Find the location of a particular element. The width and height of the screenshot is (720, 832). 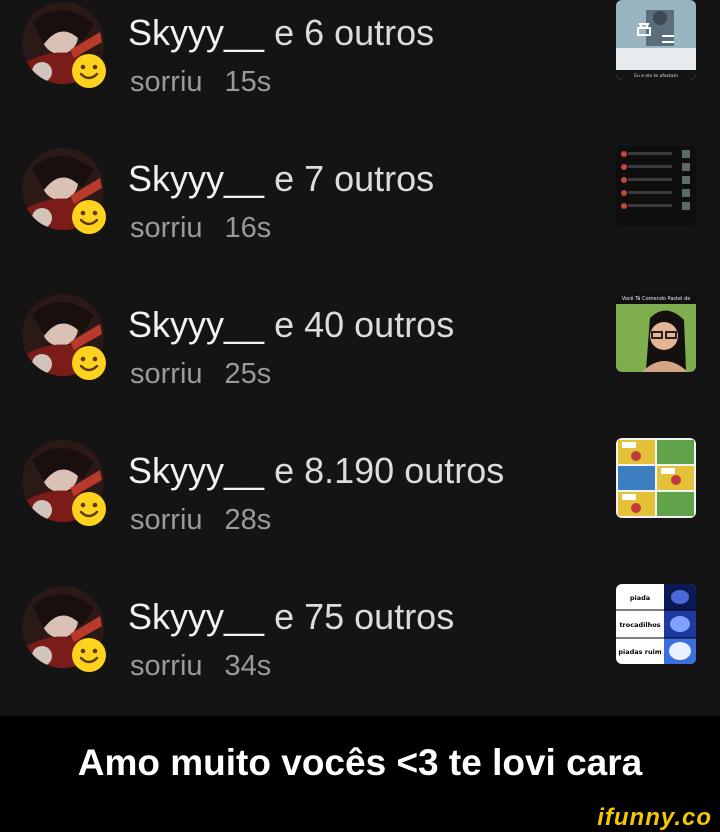

notification-subtitle: sorriu 28s is located at coordinates (200, 520).